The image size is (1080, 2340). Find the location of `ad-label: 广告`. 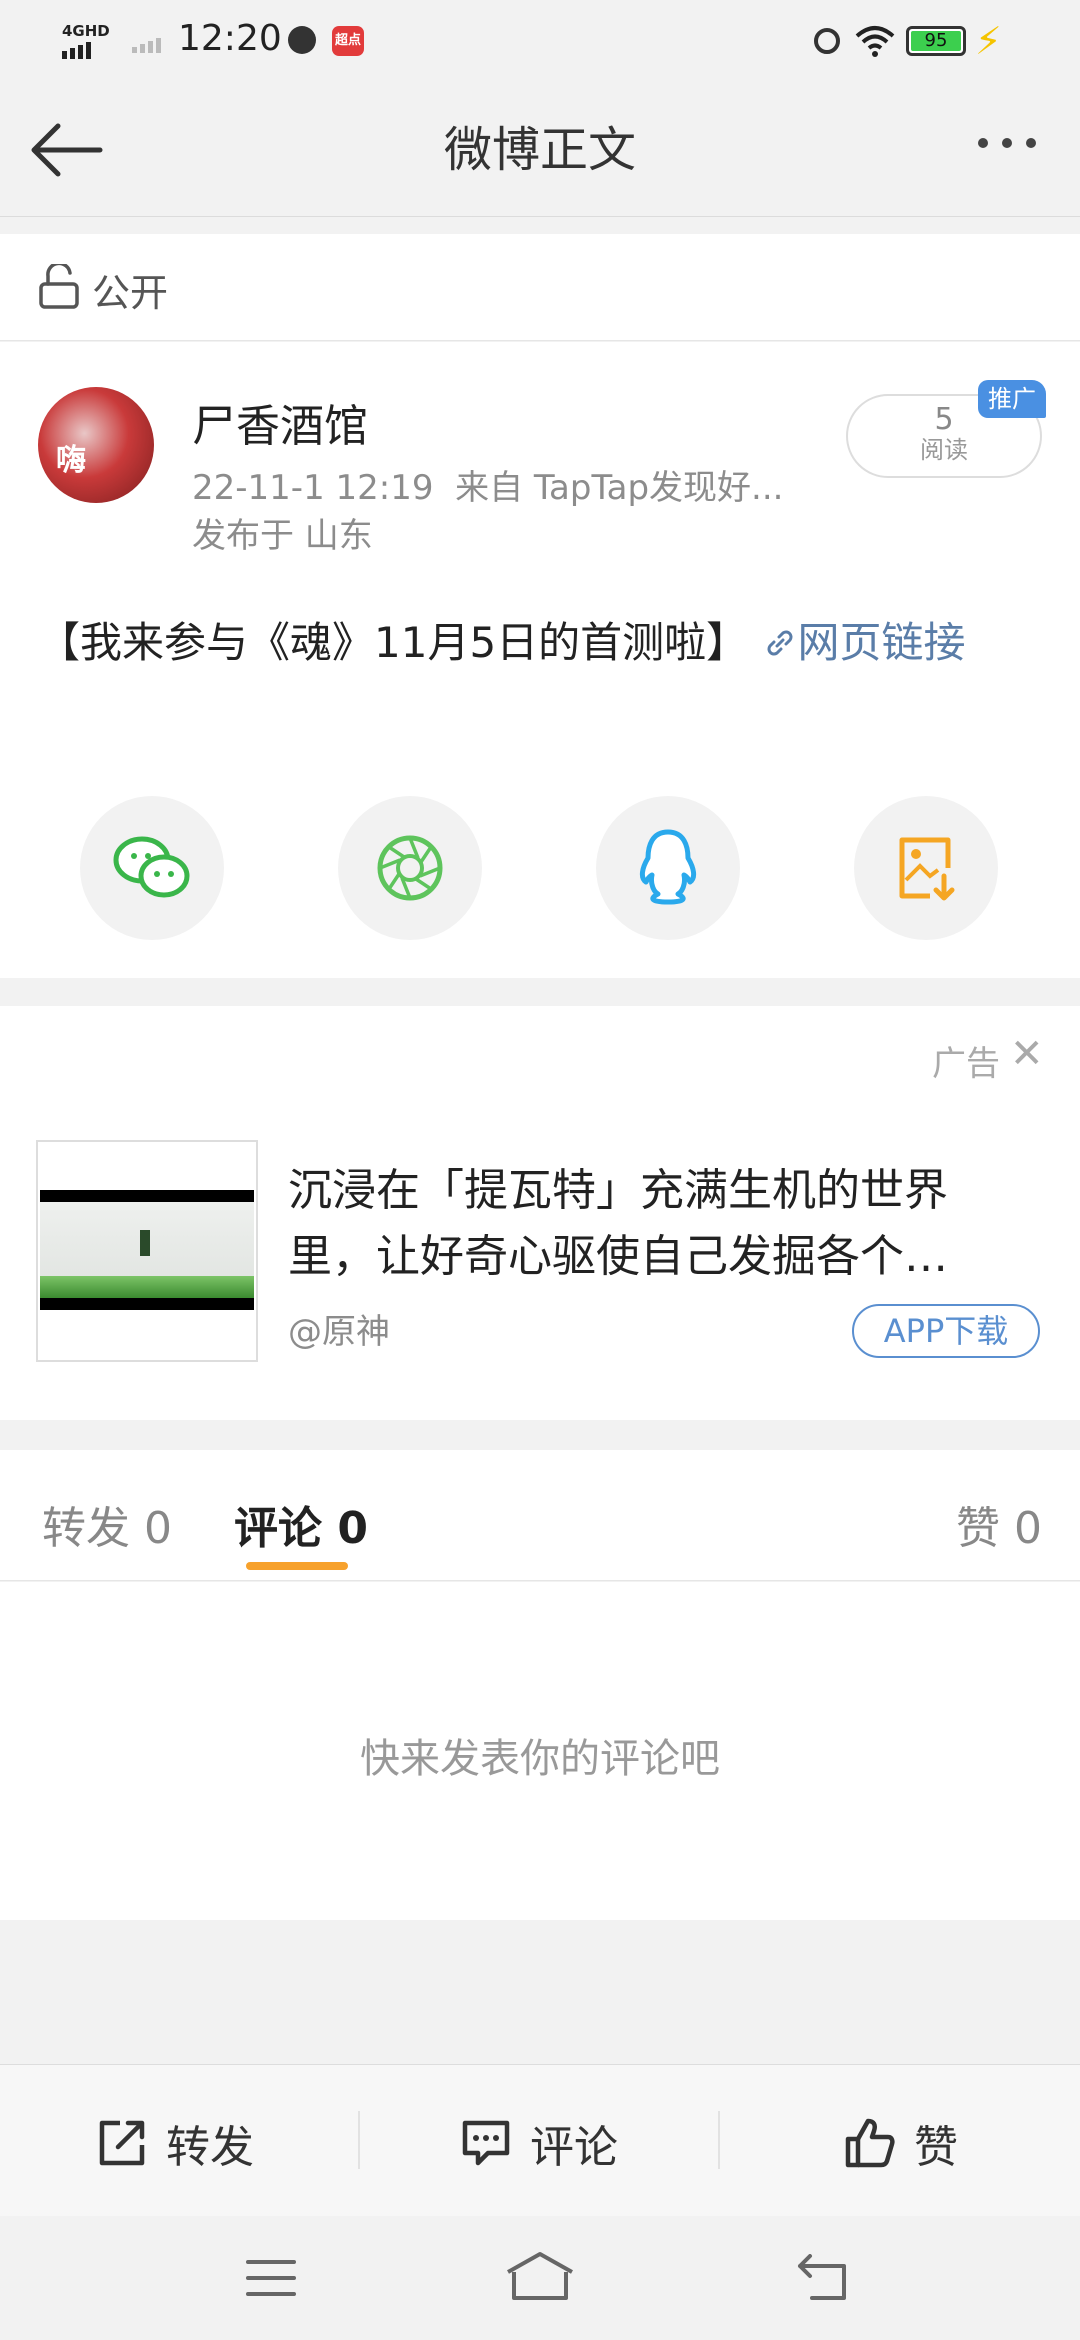

ad-label: 广告 is located at coordinates (966, 1064).